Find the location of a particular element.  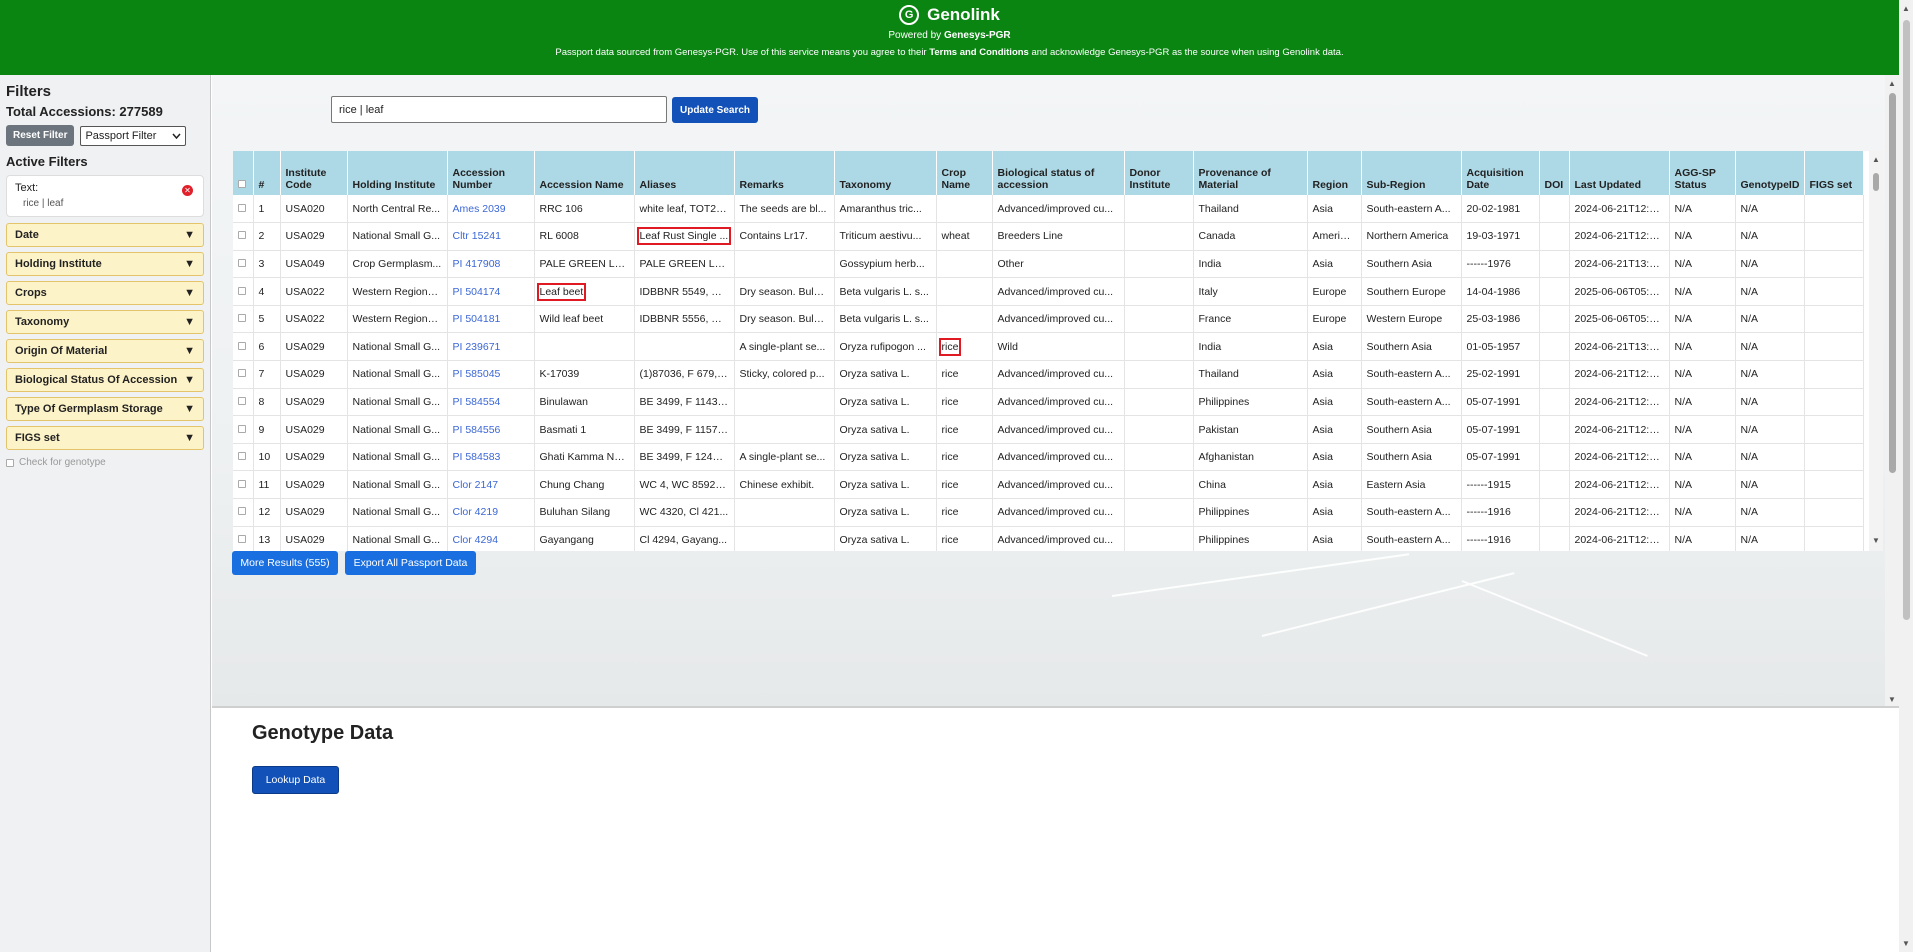

column-header: Accession Number is located at coordinates (491, 173).